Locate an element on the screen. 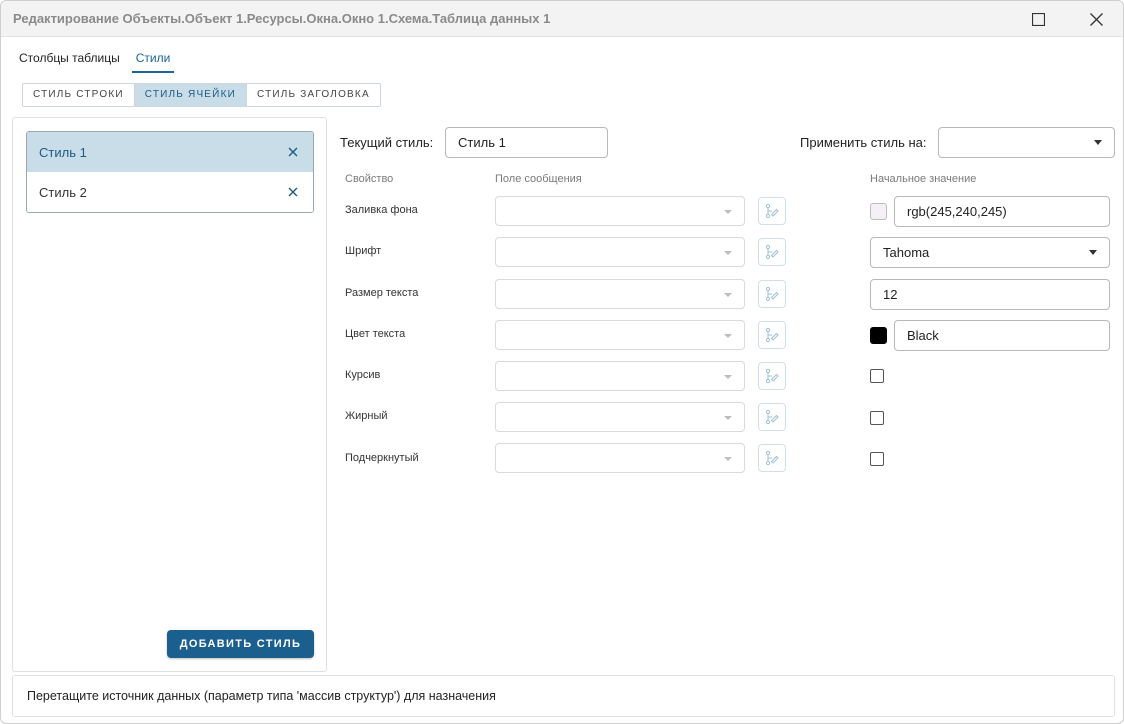  text-size-input: 12 is located at coordinates (990, 294).